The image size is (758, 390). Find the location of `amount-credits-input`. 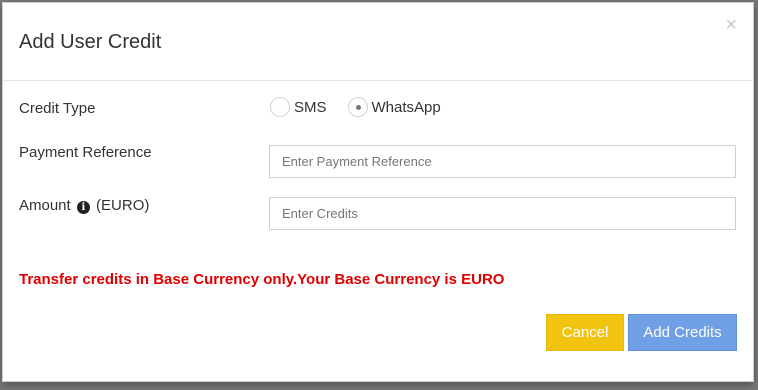

amount-credits-input is located at coordinates (502, 213).